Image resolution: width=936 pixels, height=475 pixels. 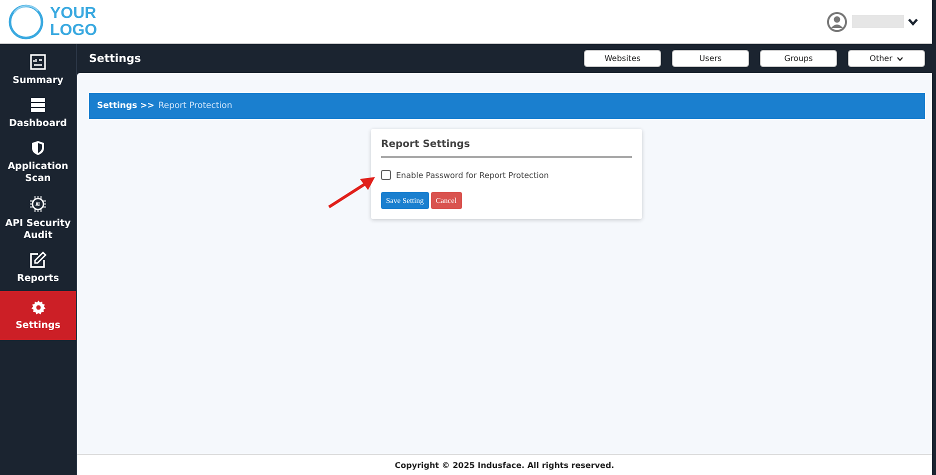 I want to click on logo-text: YOUR, so click(x=74, y=13).